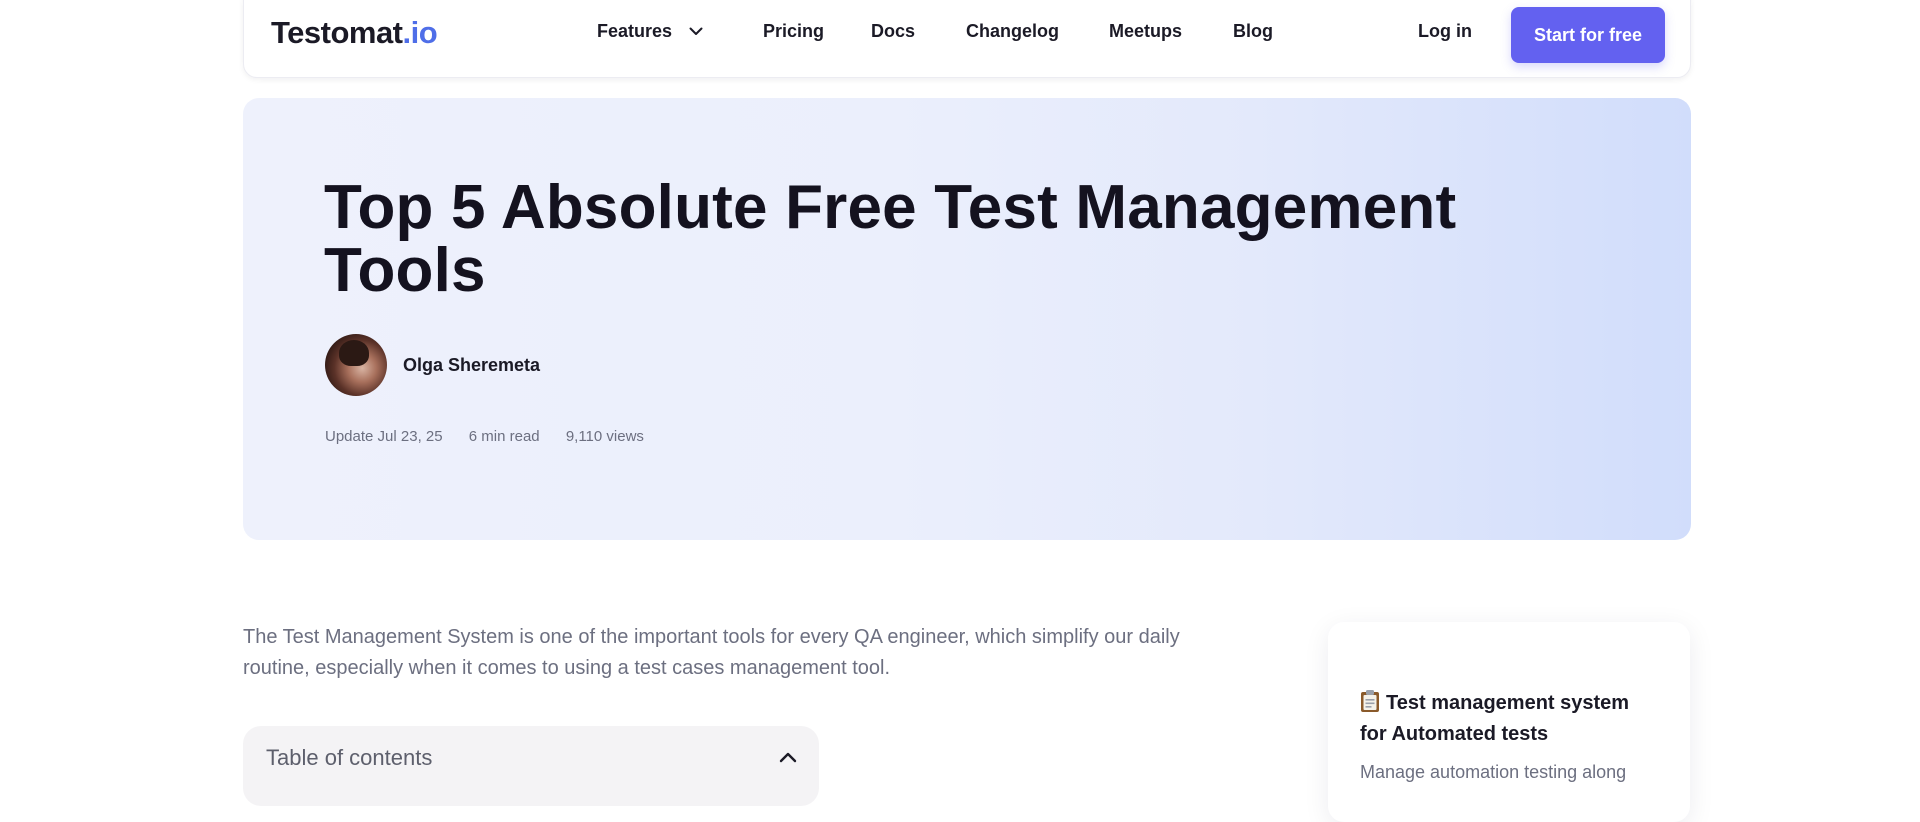 The width and height of the screenshot is (1920, 822). I want to click on testomat-logo: Testomat.io, so click(354, 33).